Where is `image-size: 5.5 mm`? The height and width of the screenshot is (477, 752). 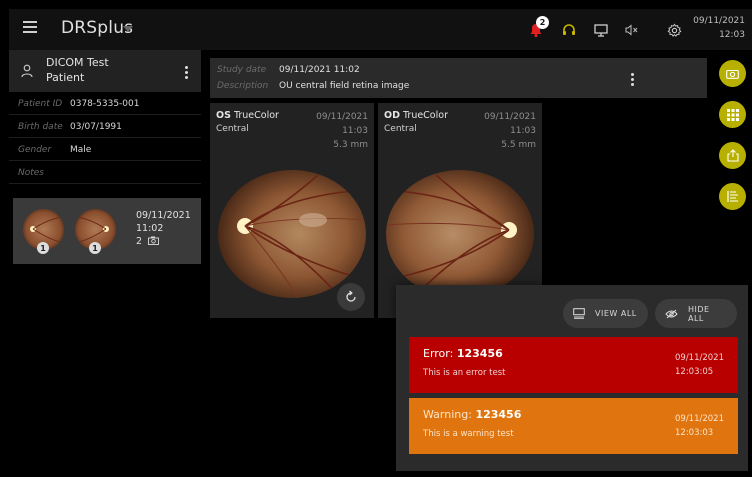
image-size: 5.5 mm is located at coordinates (518, 145).